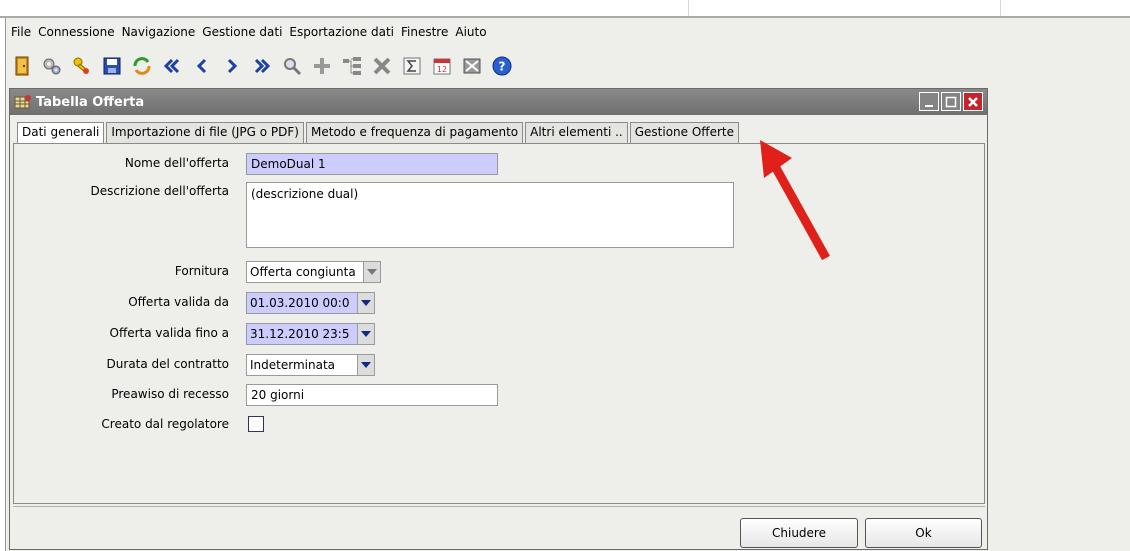 This screenshot has width=1130, height=551. What do you see at coordinates (242, 32) in the screenshot?
I see `menu-gestione-dati: Gestione dati` at bounding box center [242, 32].